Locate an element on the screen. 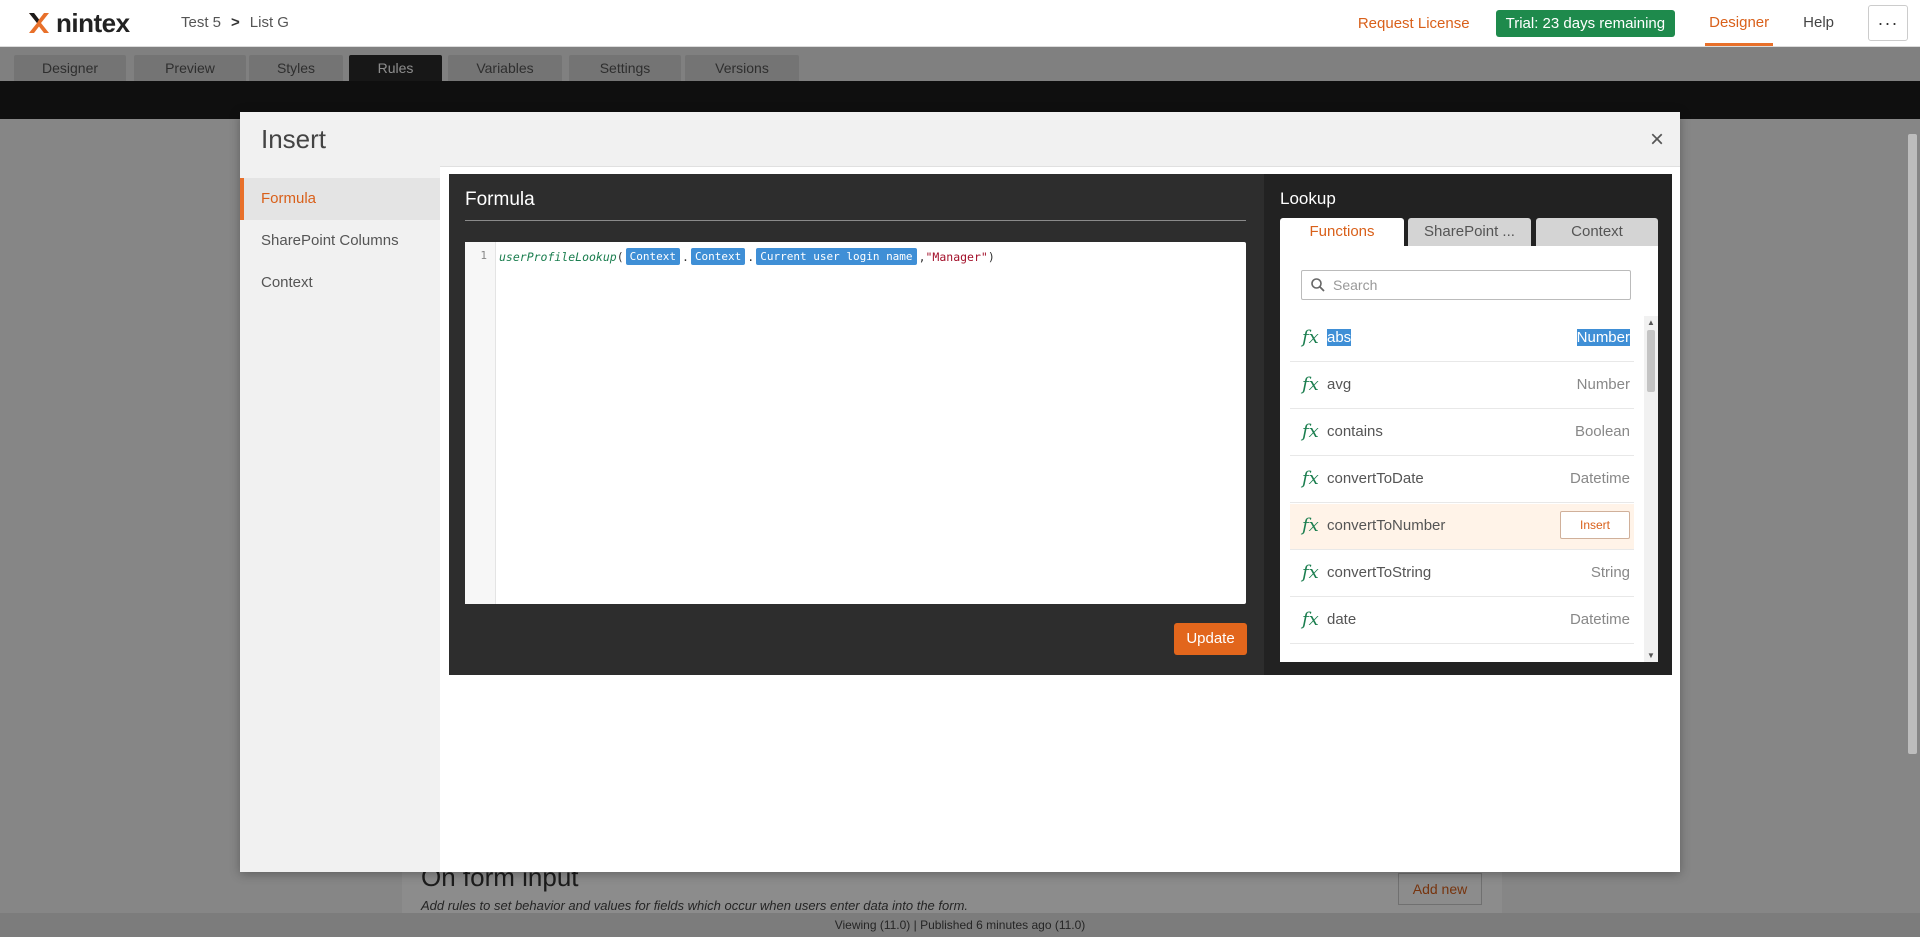 This screenshot has height=937, width=1920. update-button: Update is located at coordinates (1210, 639).